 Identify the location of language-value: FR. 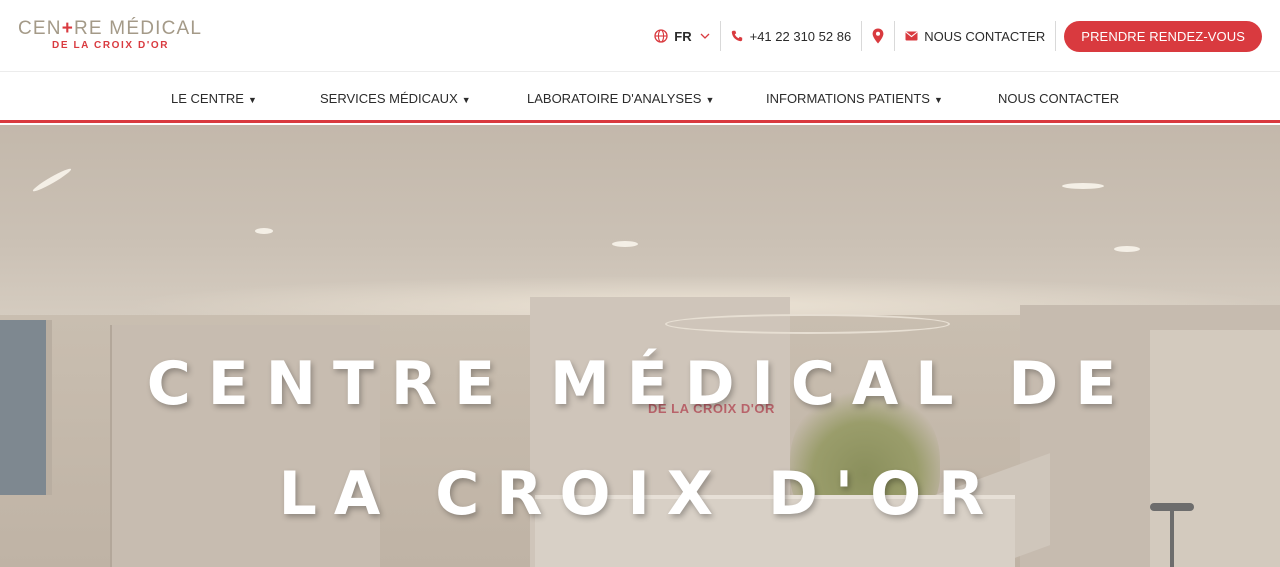
(683, 36).